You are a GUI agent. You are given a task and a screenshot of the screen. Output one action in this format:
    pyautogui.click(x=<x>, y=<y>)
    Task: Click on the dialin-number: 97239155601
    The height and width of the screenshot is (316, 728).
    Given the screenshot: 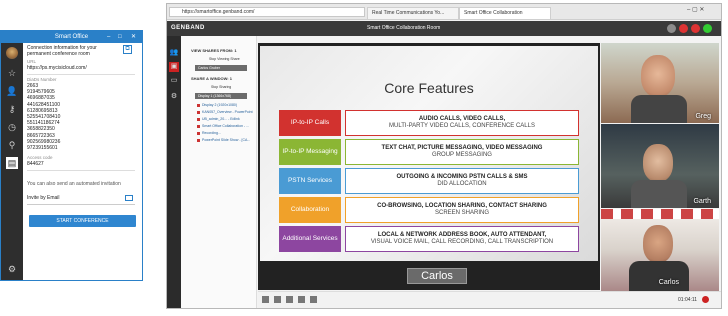 What is the action you would take?
    pyautogui.click(x=42, y=148)
    